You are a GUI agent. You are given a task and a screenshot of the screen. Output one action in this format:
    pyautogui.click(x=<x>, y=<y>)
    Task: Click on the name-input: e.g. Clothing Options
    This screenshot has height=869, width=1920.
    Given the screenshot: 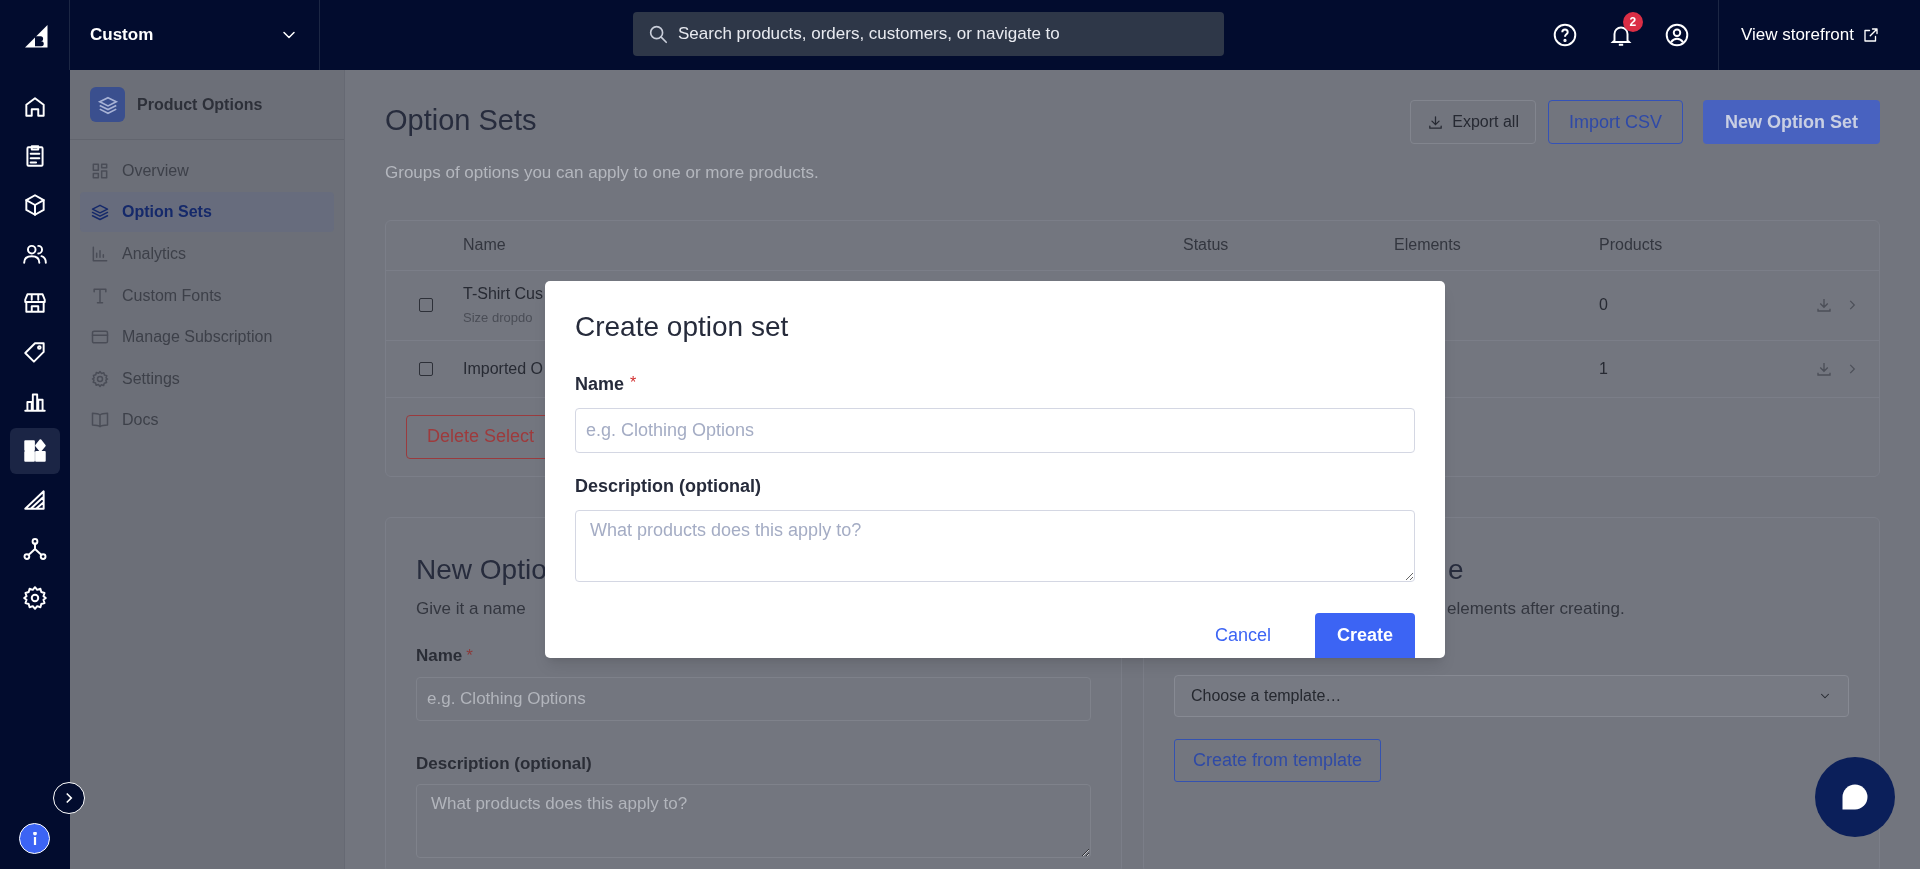 What is the action you would take?
    pyautogui.click(x=753, y=698)
    